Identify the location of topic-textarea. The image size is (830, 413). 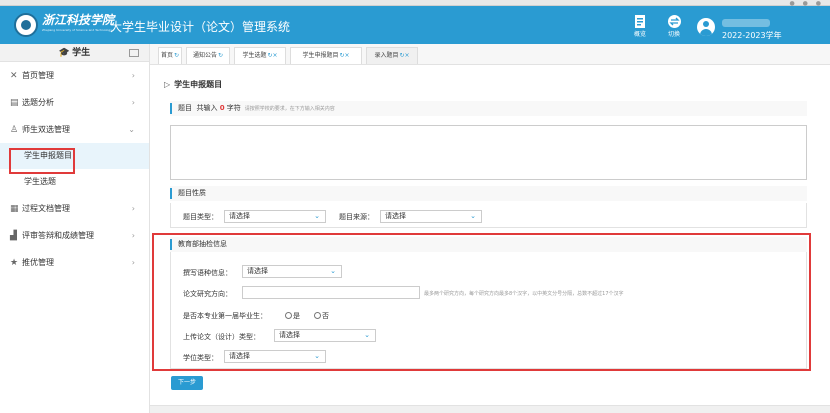
(488, 152).